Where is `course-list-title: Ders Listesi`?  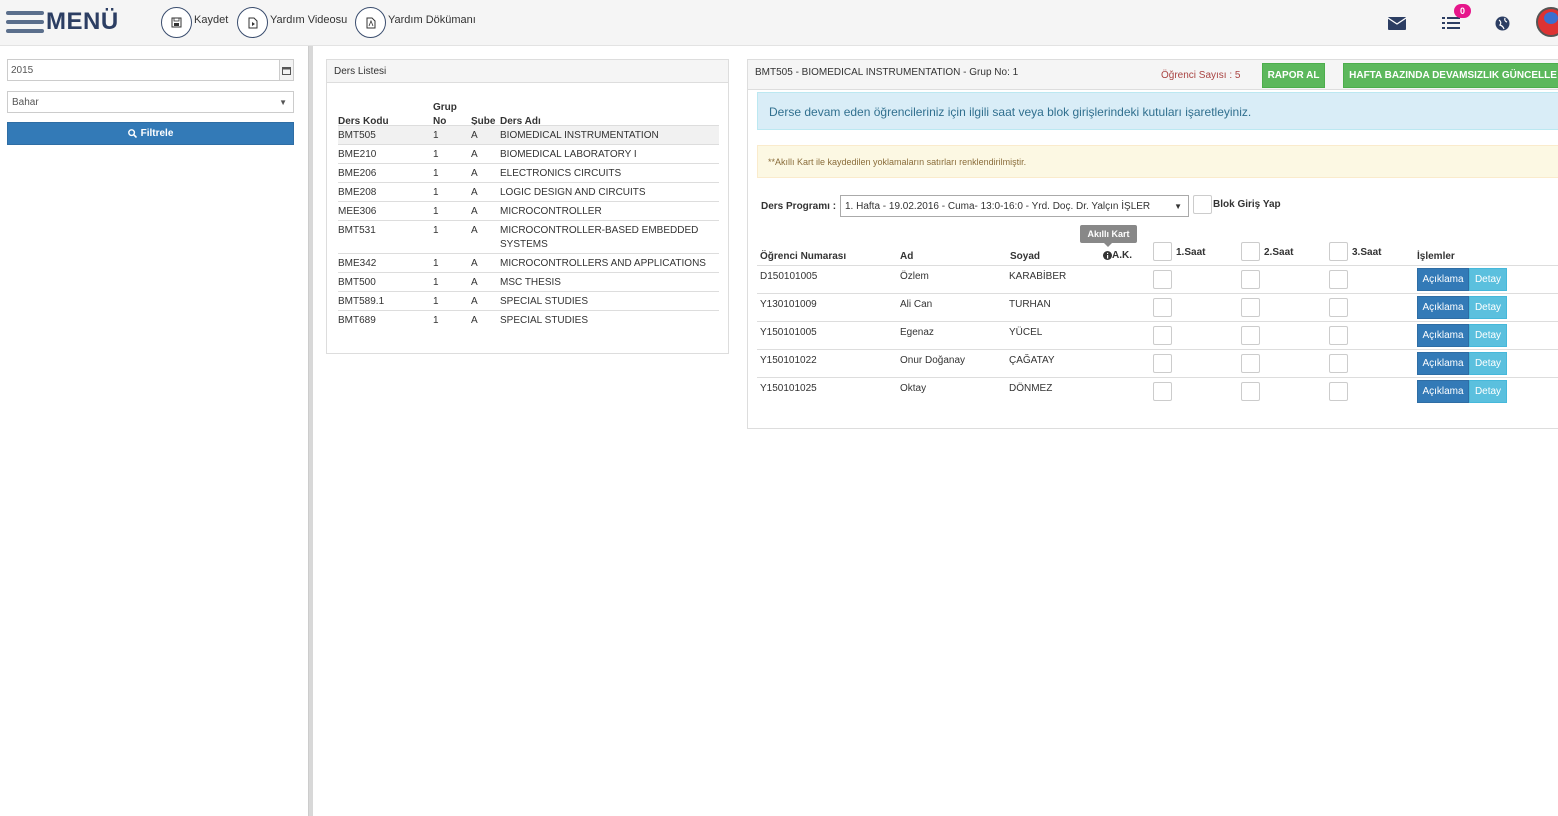
course-list-title: Ders Listesi is located at coordinates (527, 71).